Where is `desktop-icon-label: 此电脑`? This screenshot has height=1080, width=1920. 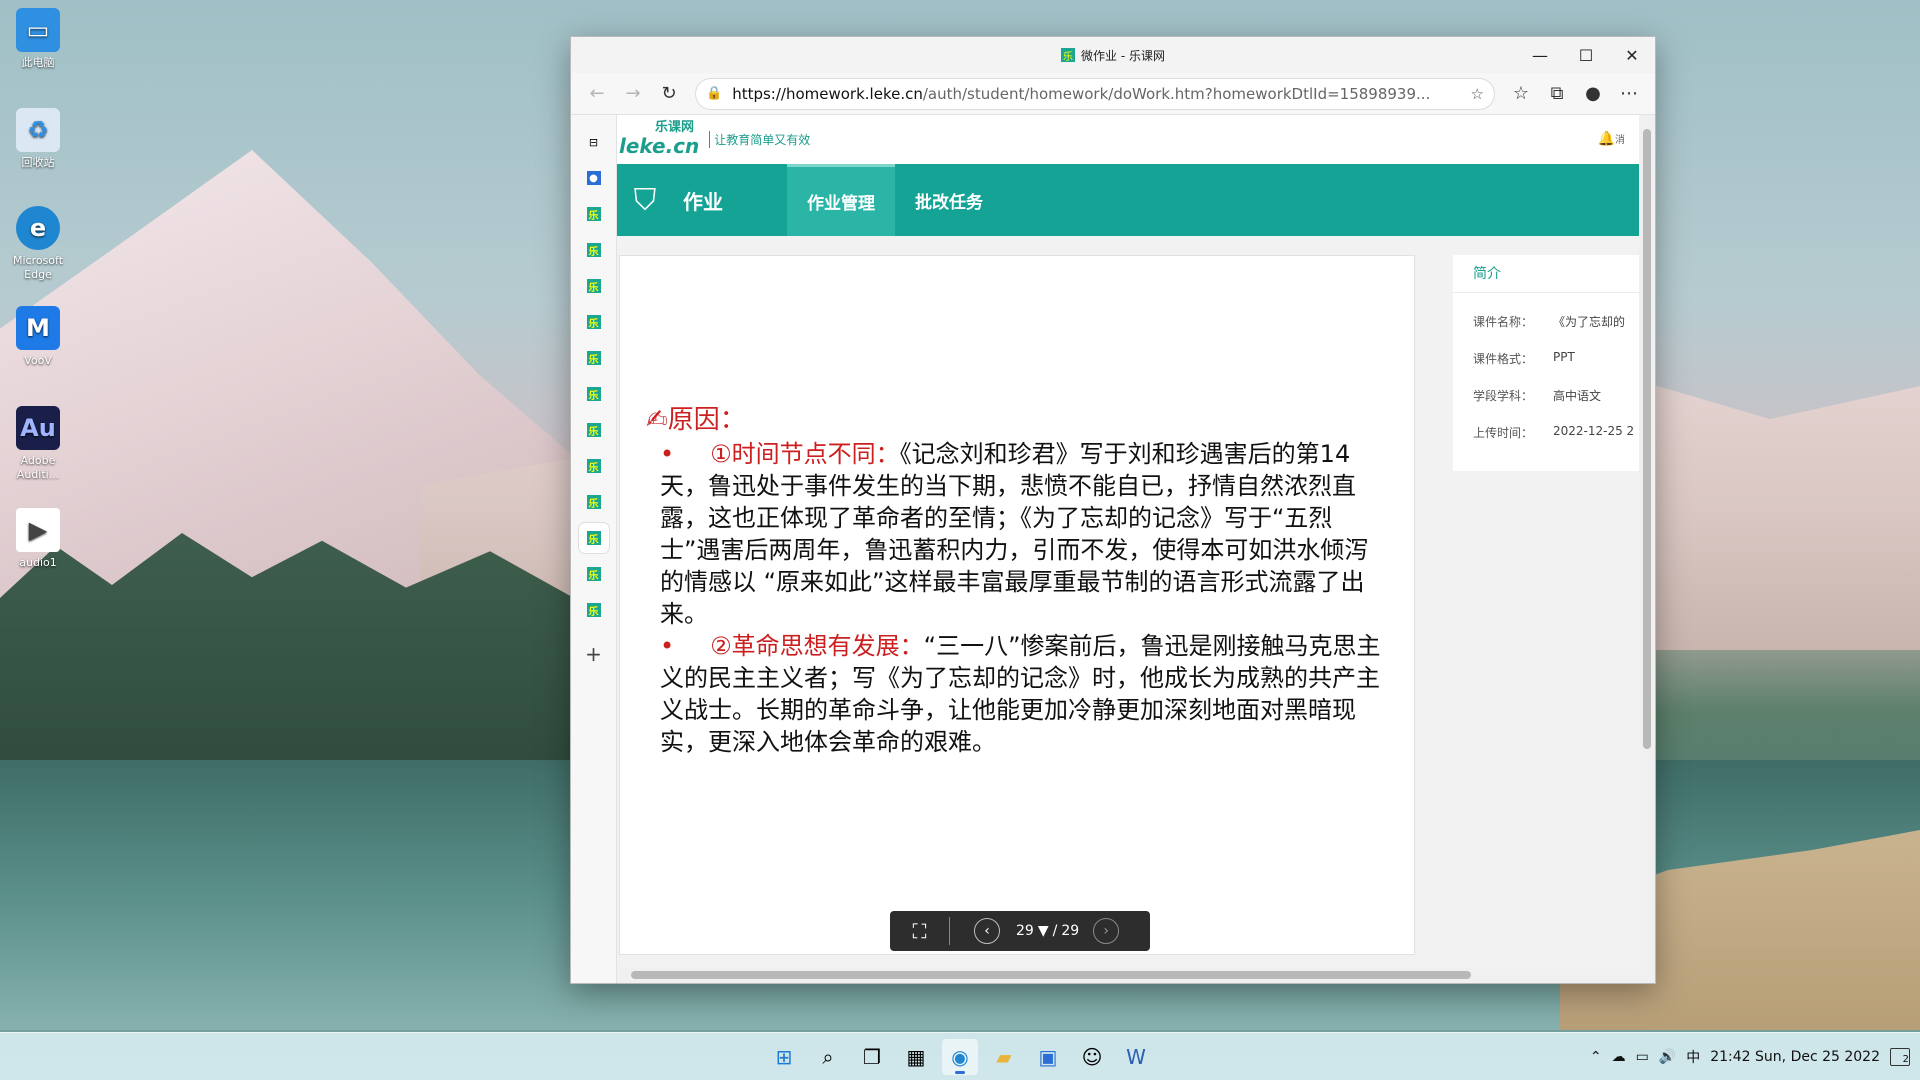
desktop-icon-label: 此电脑 is located at coordinates (38, 62).